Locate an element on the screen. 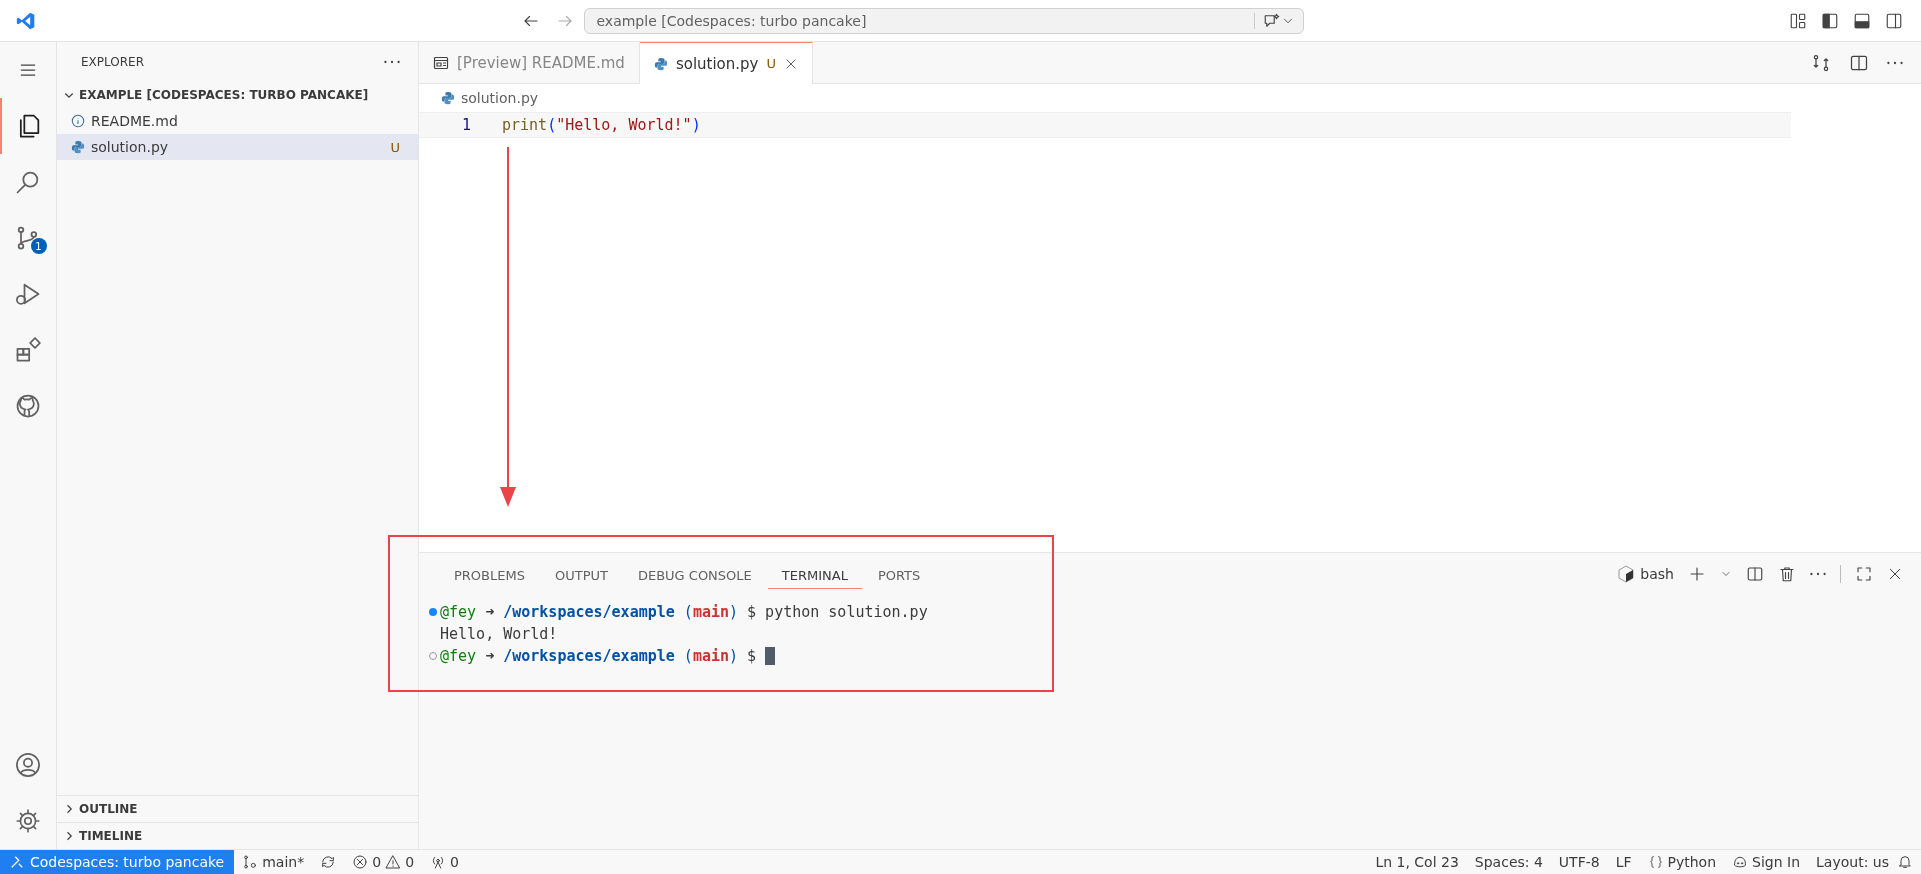 This screenshot has width=1921, height=874. status-item: Spaces: 4 is located at coordinates (1508, 862).